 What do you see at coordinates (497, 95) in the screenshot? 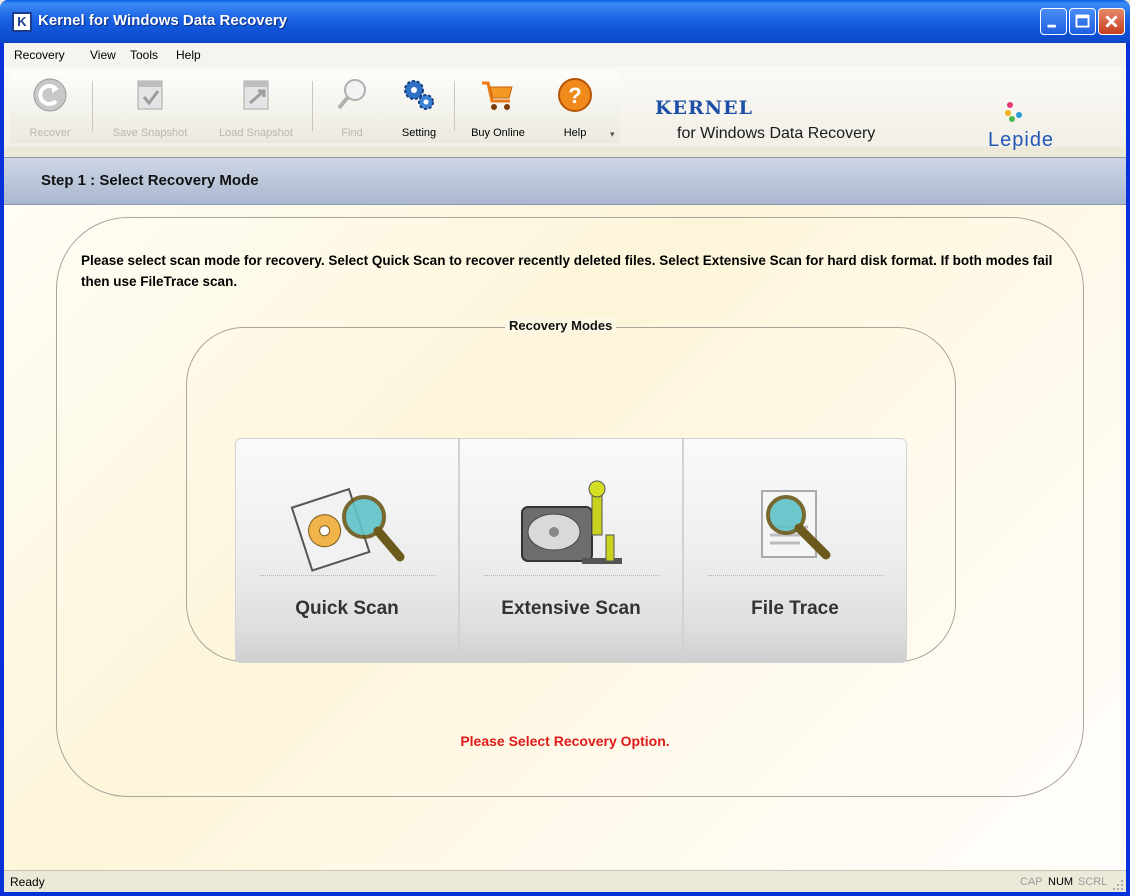
I see `shopping-cart-icon` at bounding box center [497, 95].